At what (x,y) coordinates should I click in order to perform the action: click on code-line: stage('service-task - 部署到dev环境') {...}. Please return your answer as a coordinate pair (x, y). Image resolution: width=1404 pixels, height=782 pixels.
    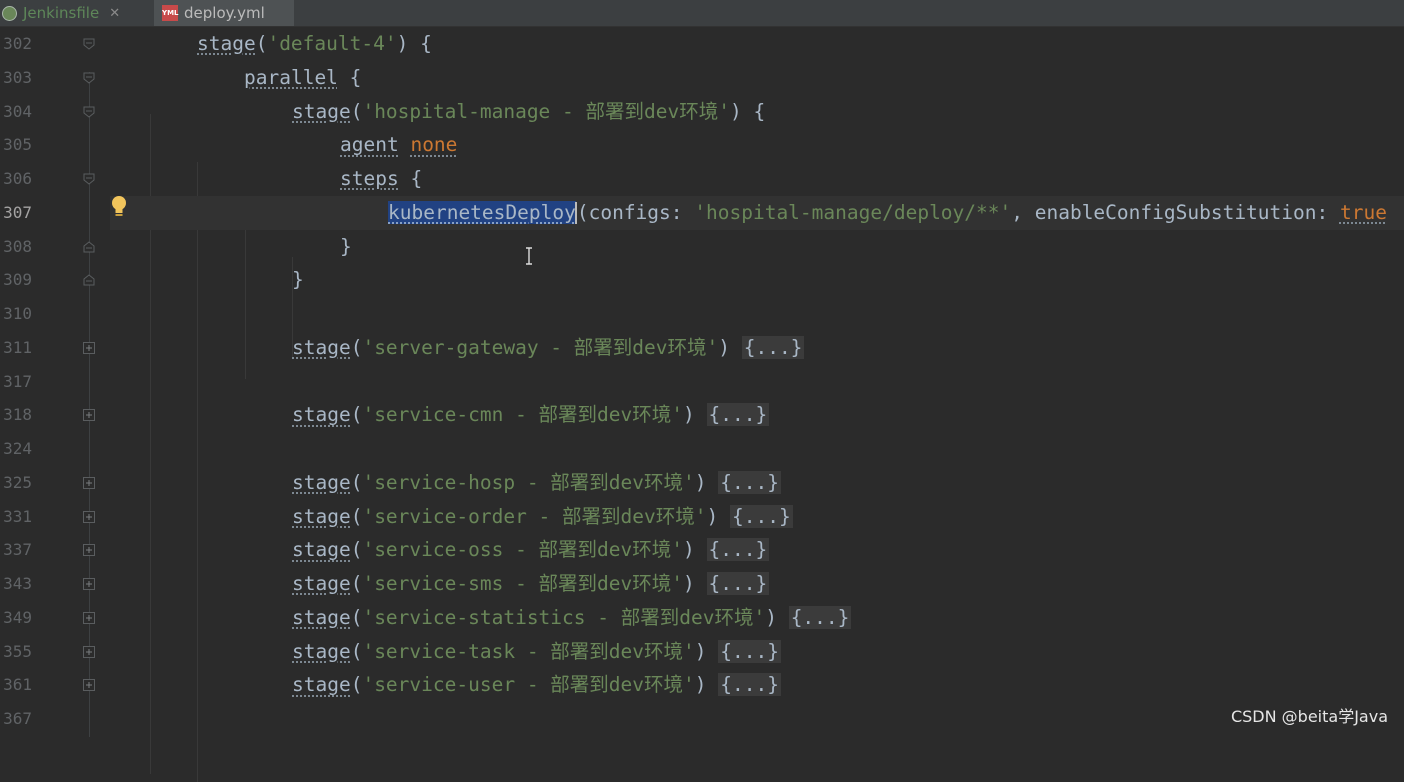
    Looking at the image, I should click on (757, 652).